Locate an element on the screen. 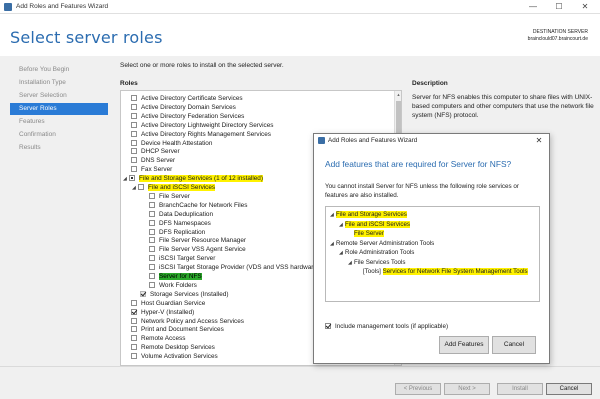  page-title: Select server roles is located at coordinates (86, 37).